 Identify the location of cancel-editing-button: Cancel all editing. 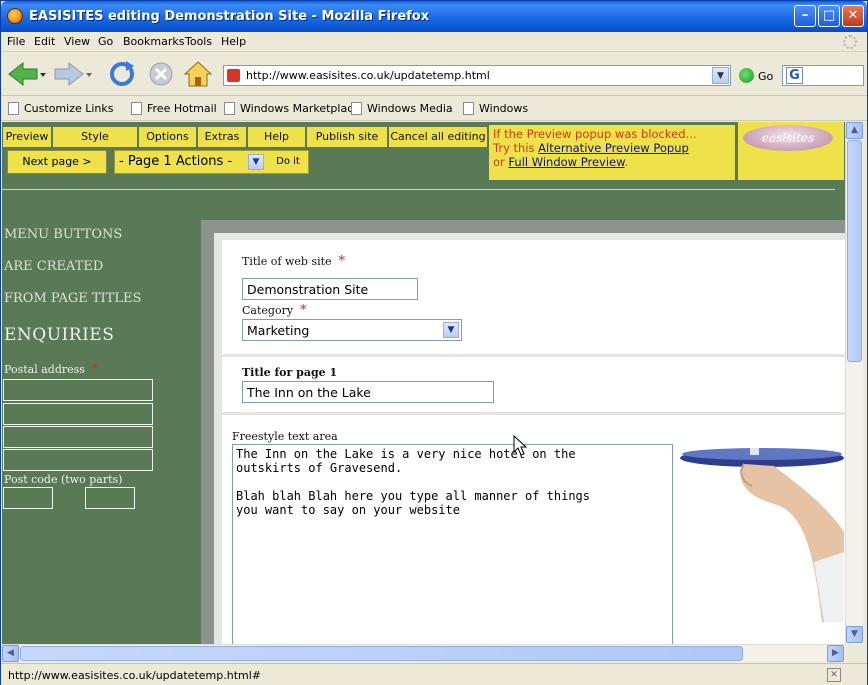
(438, 137).